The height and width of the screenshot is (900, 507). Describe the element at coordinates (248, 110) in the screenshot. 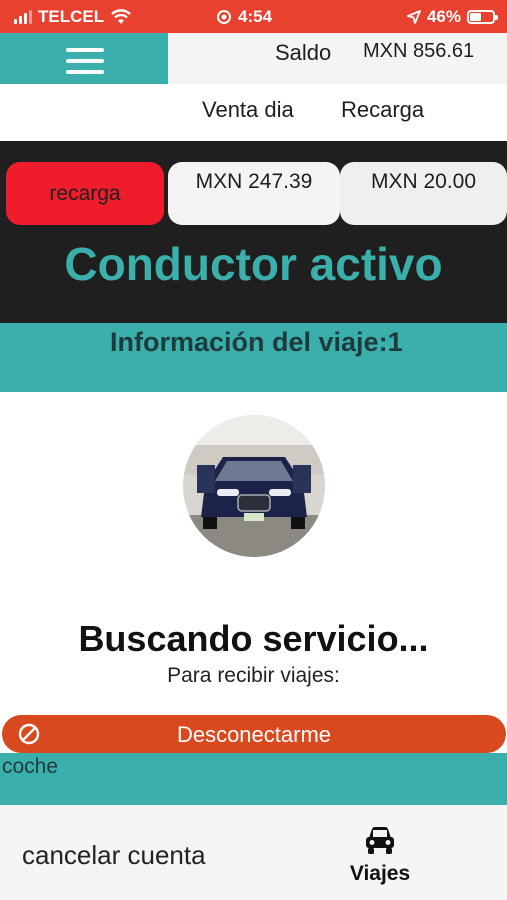

I see `nav-venta-dia: Venta dia` at that location.